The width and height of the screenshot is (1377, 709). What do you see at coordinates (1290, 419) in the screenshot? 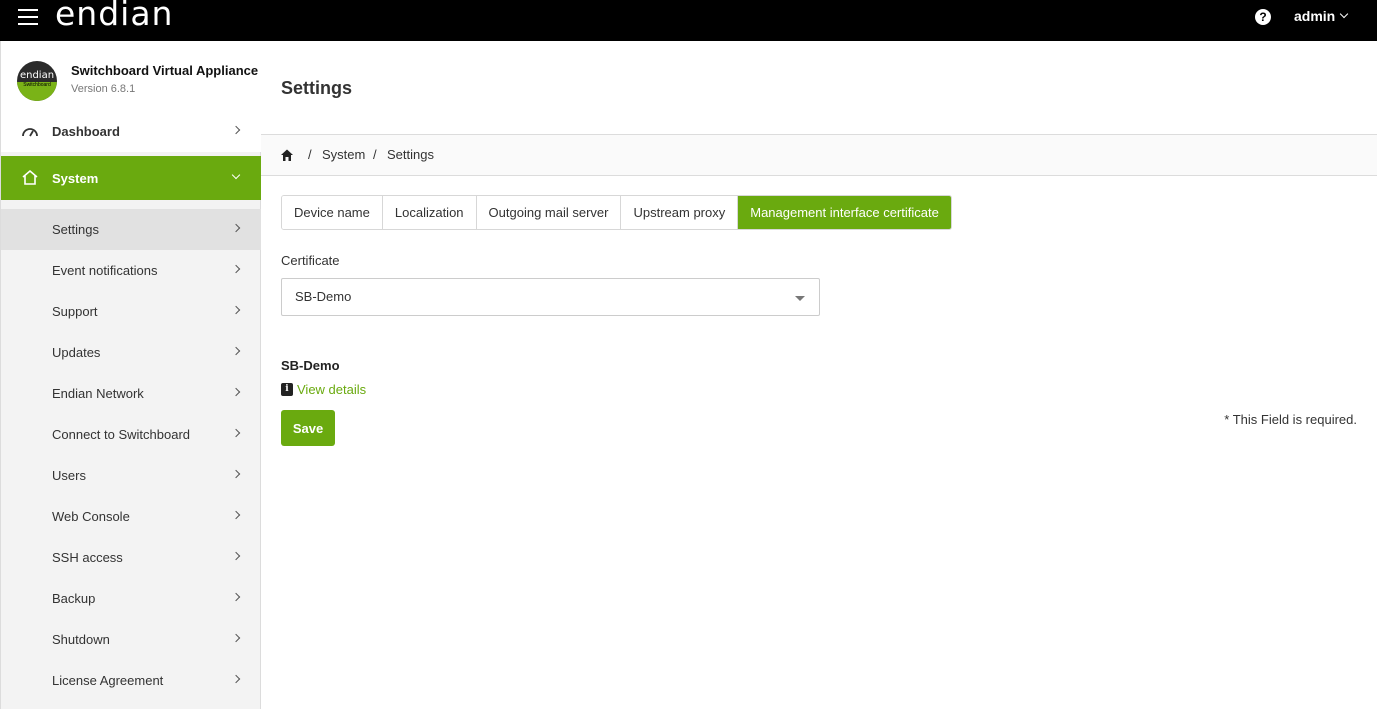
I see `required-field-note: * This Field is required.` at bounding box center [1290, 419].